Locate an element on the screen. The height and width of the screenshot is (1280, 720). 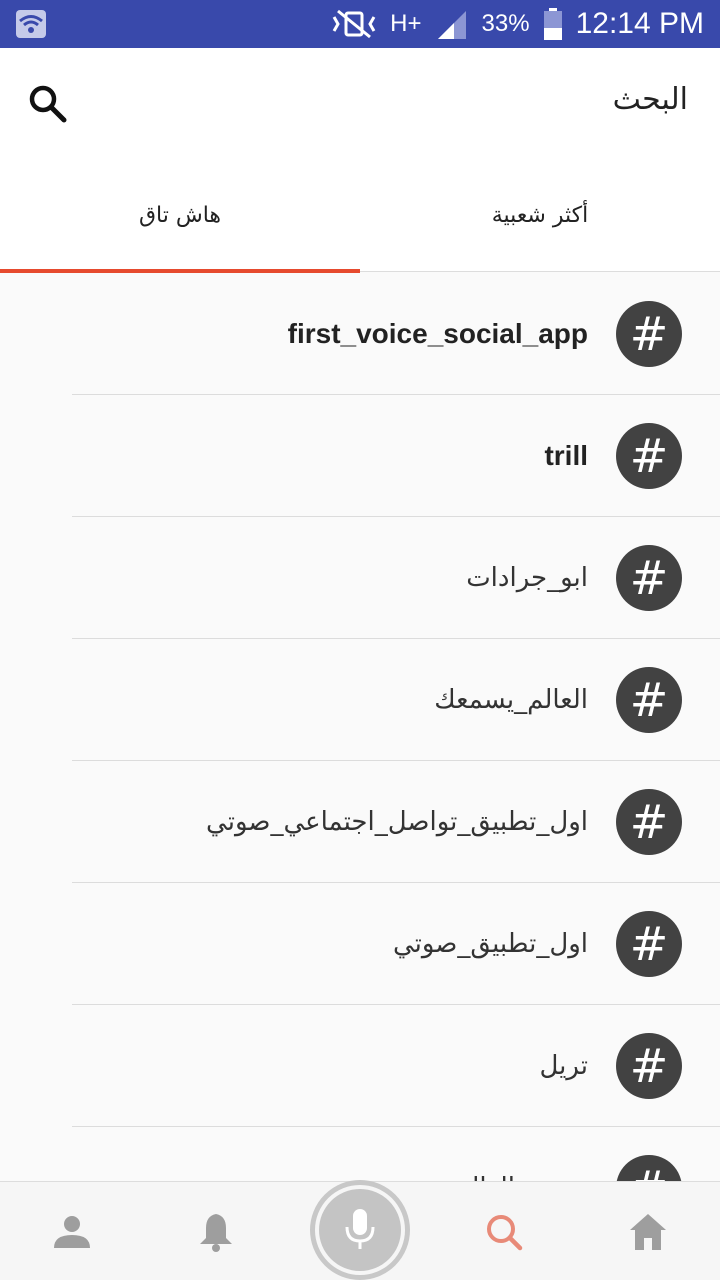
bell-icon is located at coordinates (216, 1232).